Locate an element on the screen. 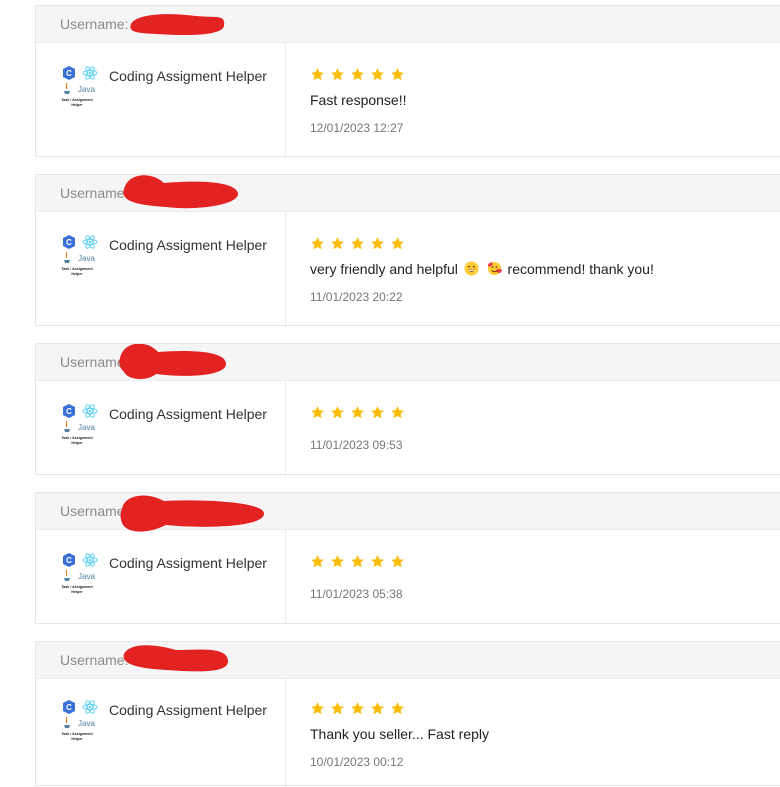 The height and width of the screenshot is (787, 780). review-comment-part2: recommend! thank you! is located at coordinates (580, 269).